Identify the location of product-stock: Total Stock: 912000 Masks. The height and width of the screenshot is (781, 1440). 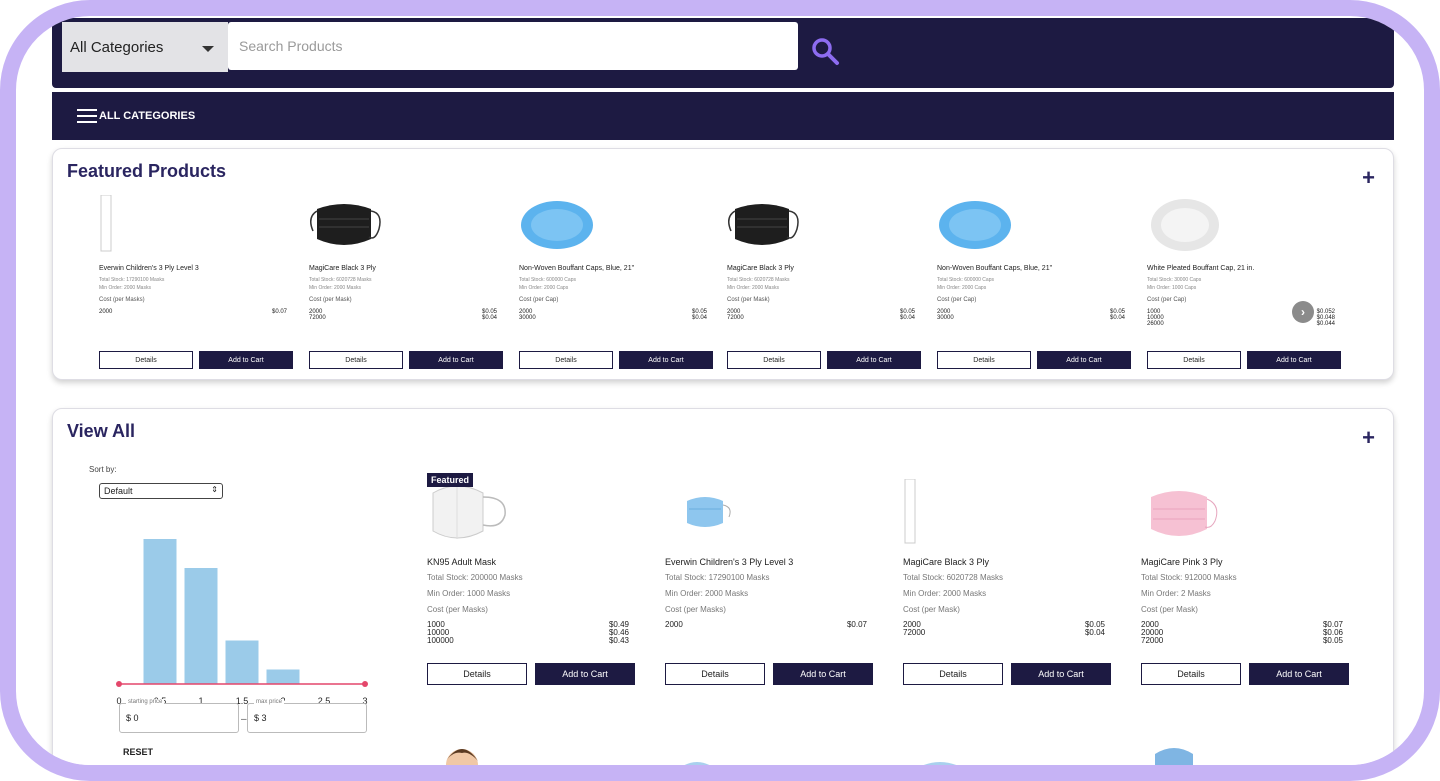
(1189, 577).